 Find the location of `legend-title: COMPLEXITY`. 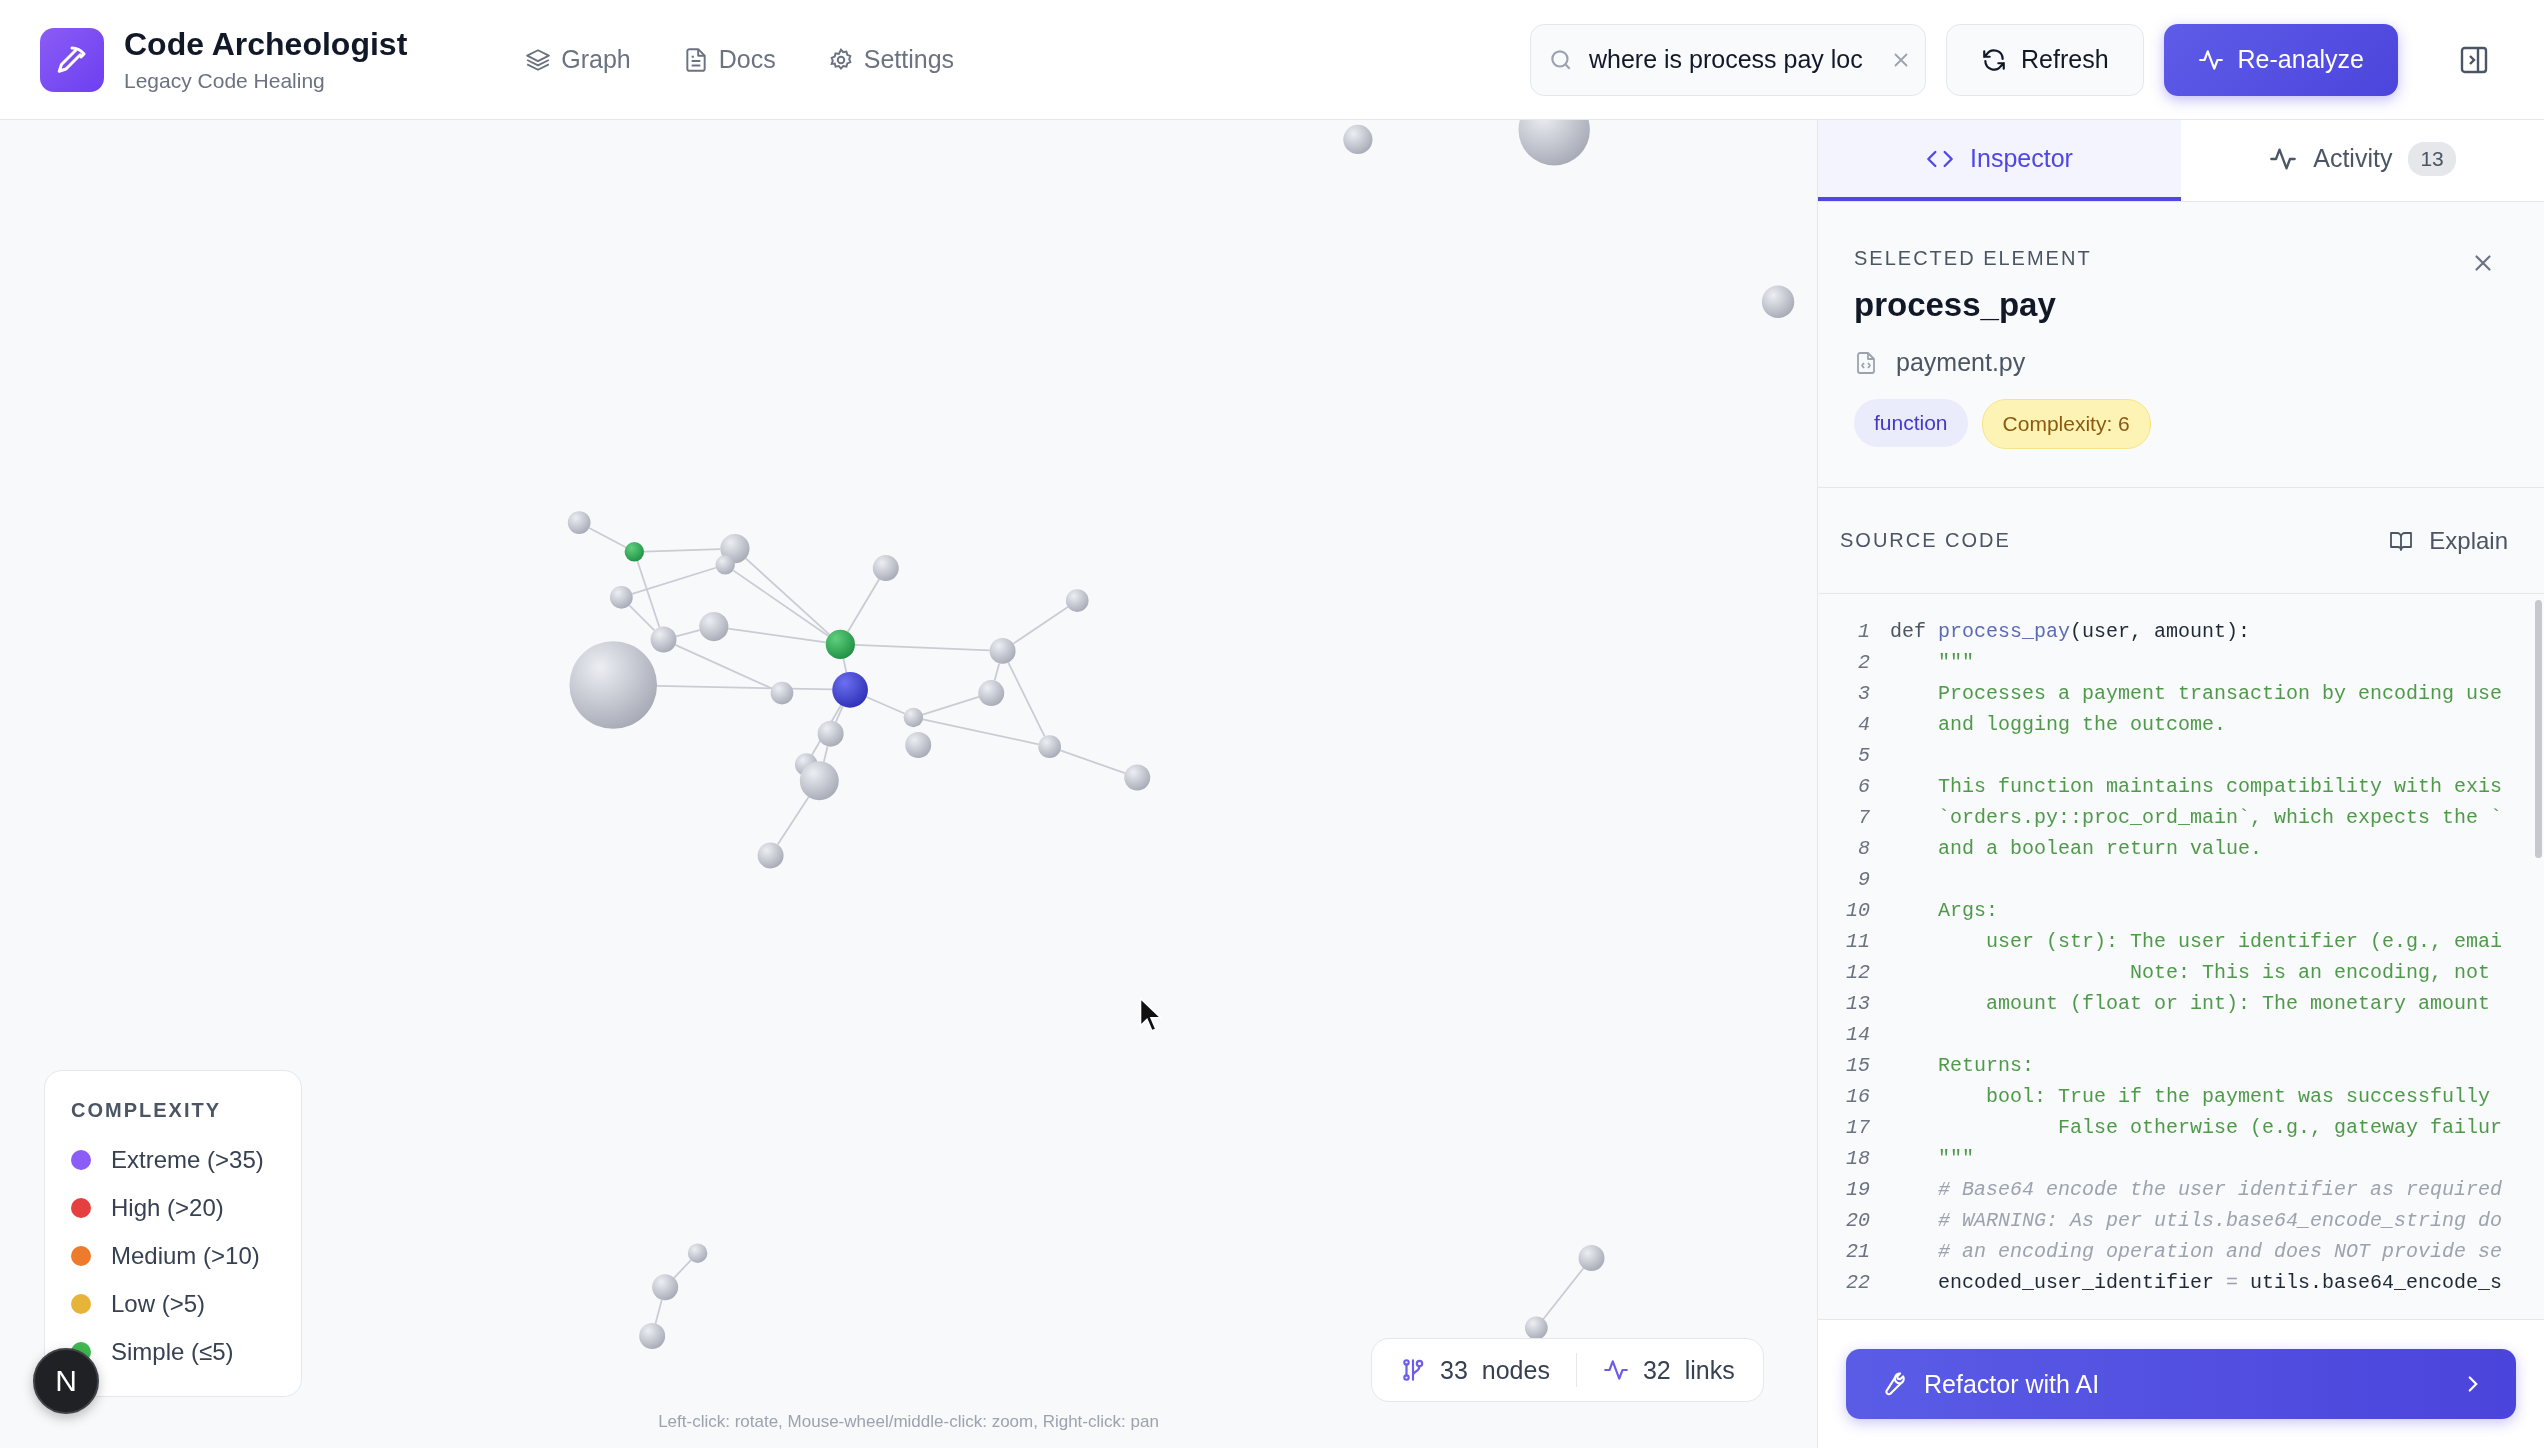

legend-title: COMPLEXITY is located at coordinates (146, 1110).